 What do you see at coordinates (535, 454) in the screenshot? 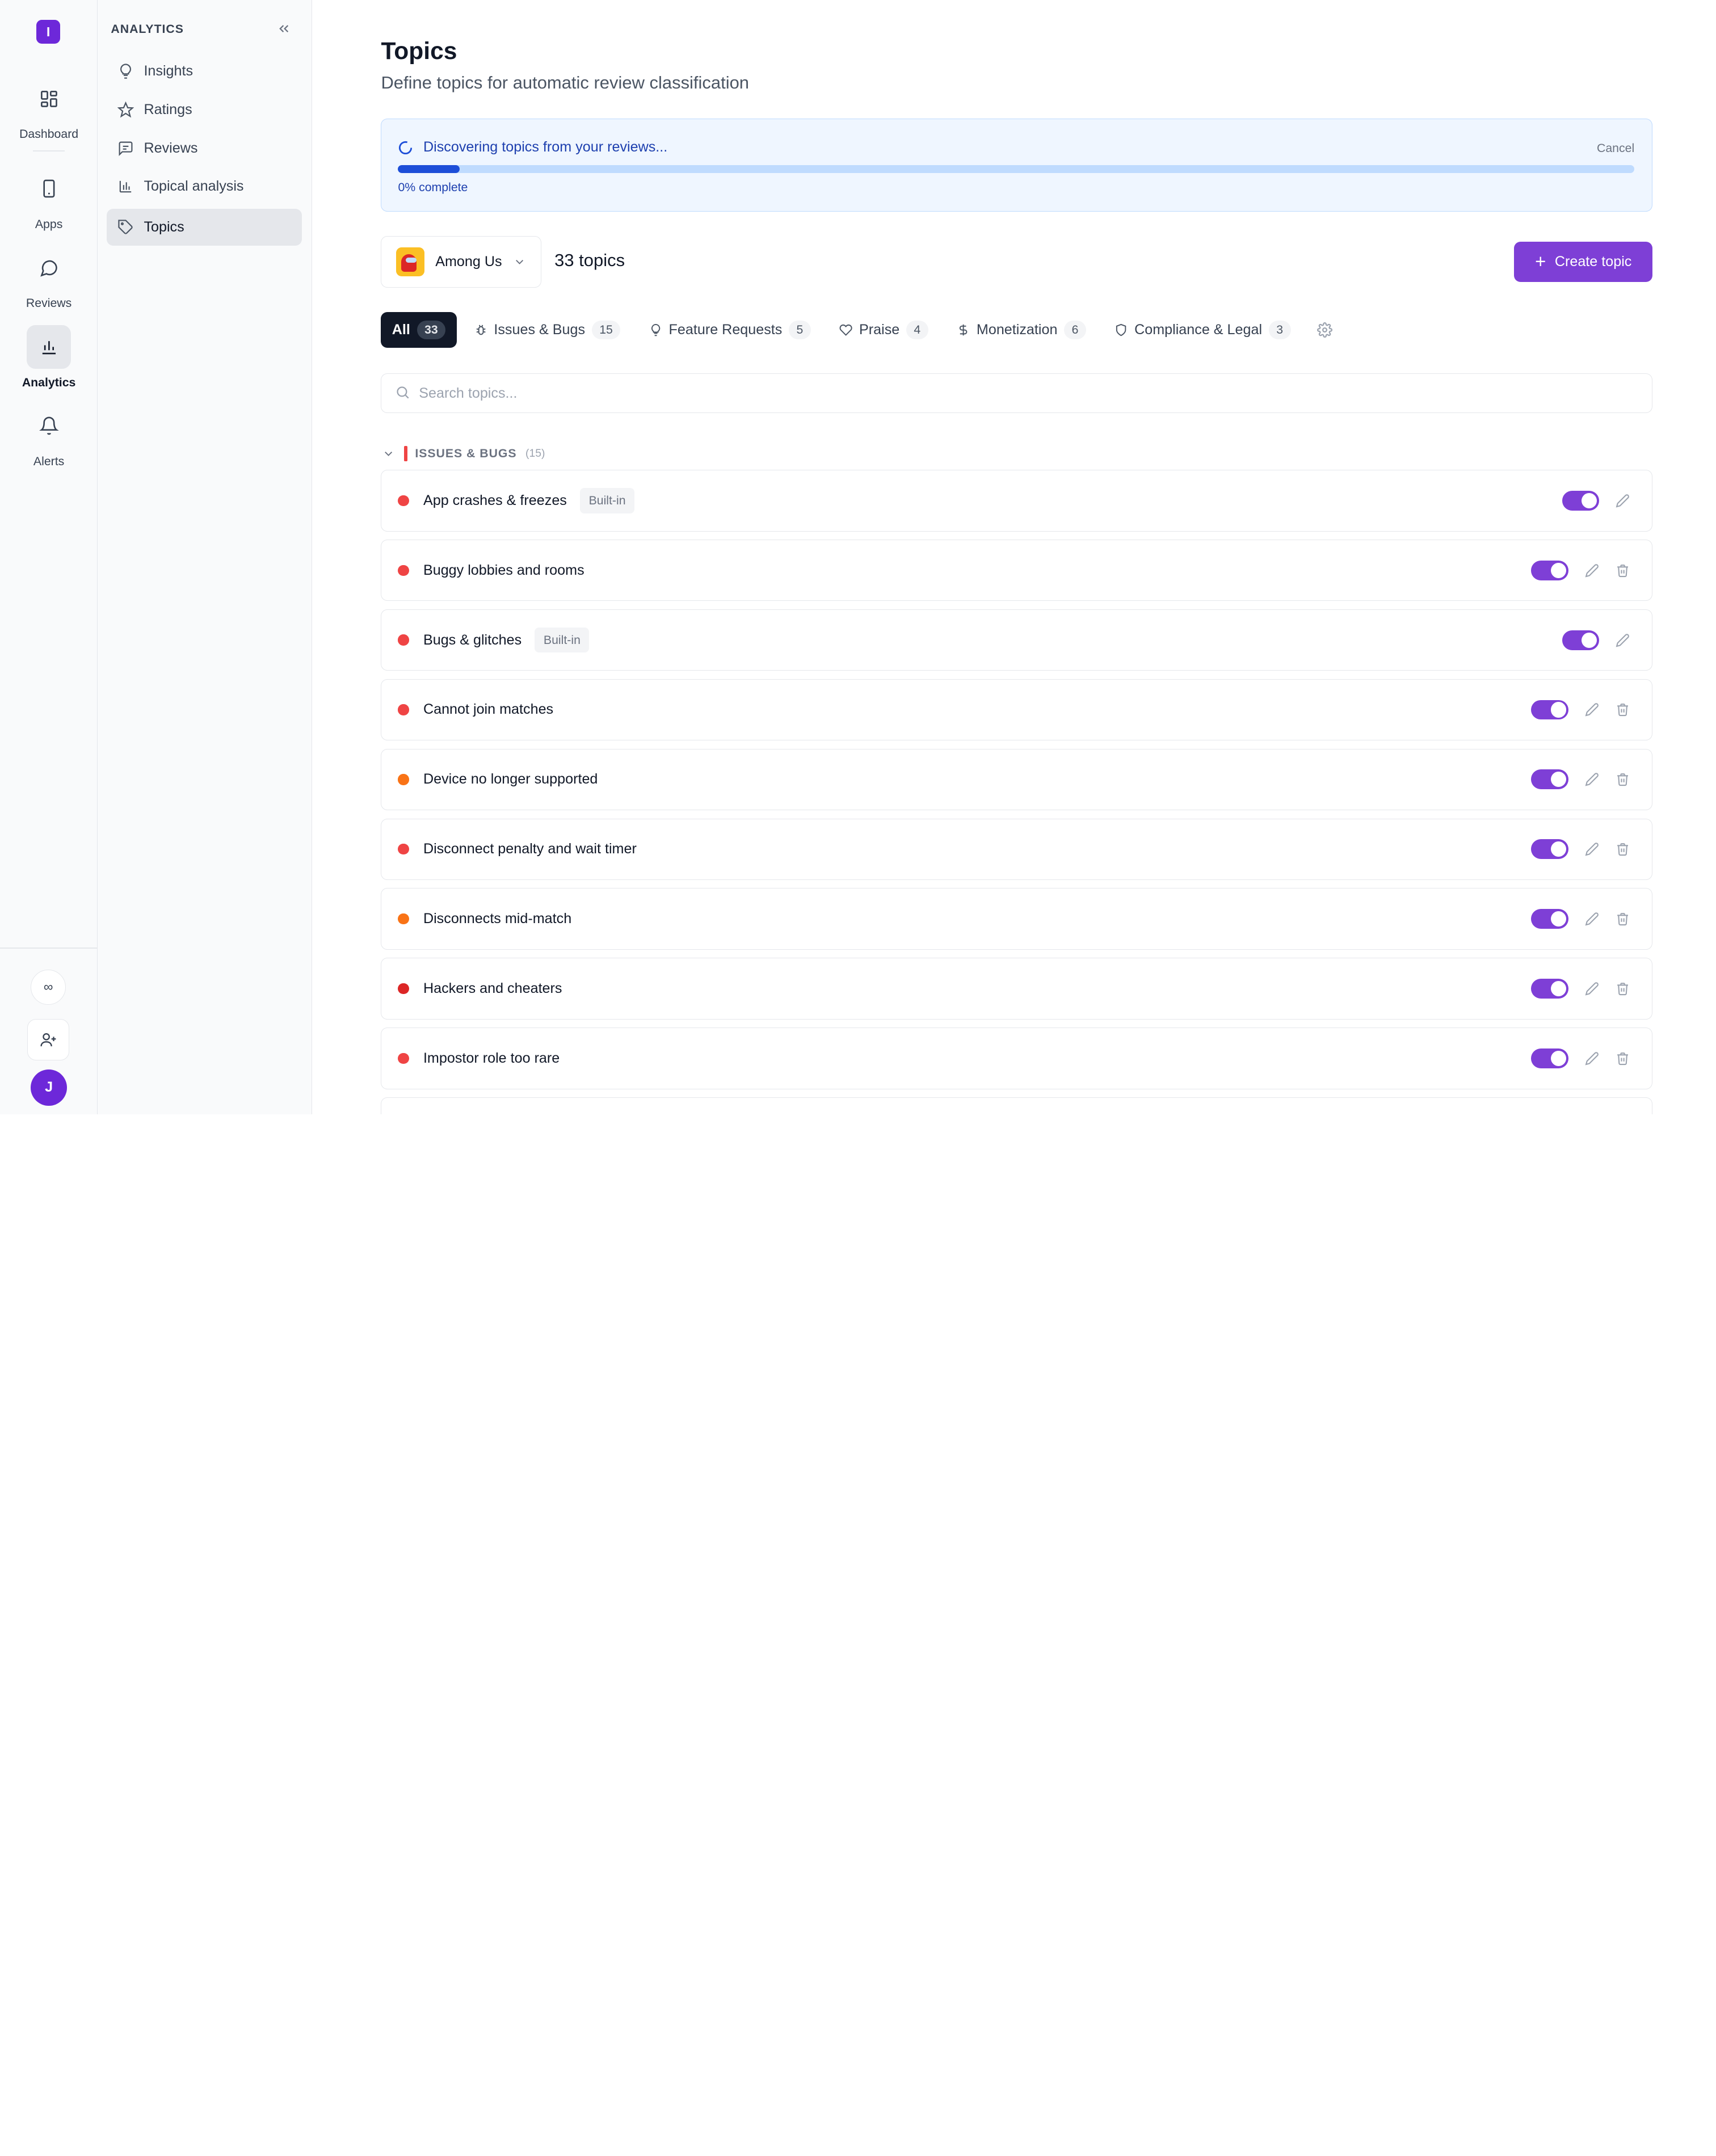
I see `group-count: (15)` at bounding box center [535, 454].